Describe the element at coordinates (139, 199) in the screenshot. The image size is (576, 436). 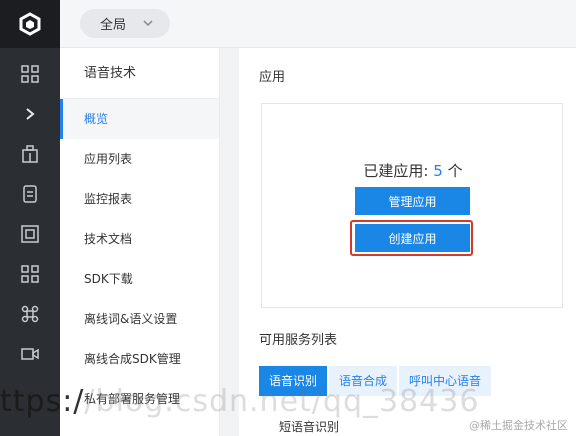
I see `sidebar-item-monitor-report: 监控报表` at that location.